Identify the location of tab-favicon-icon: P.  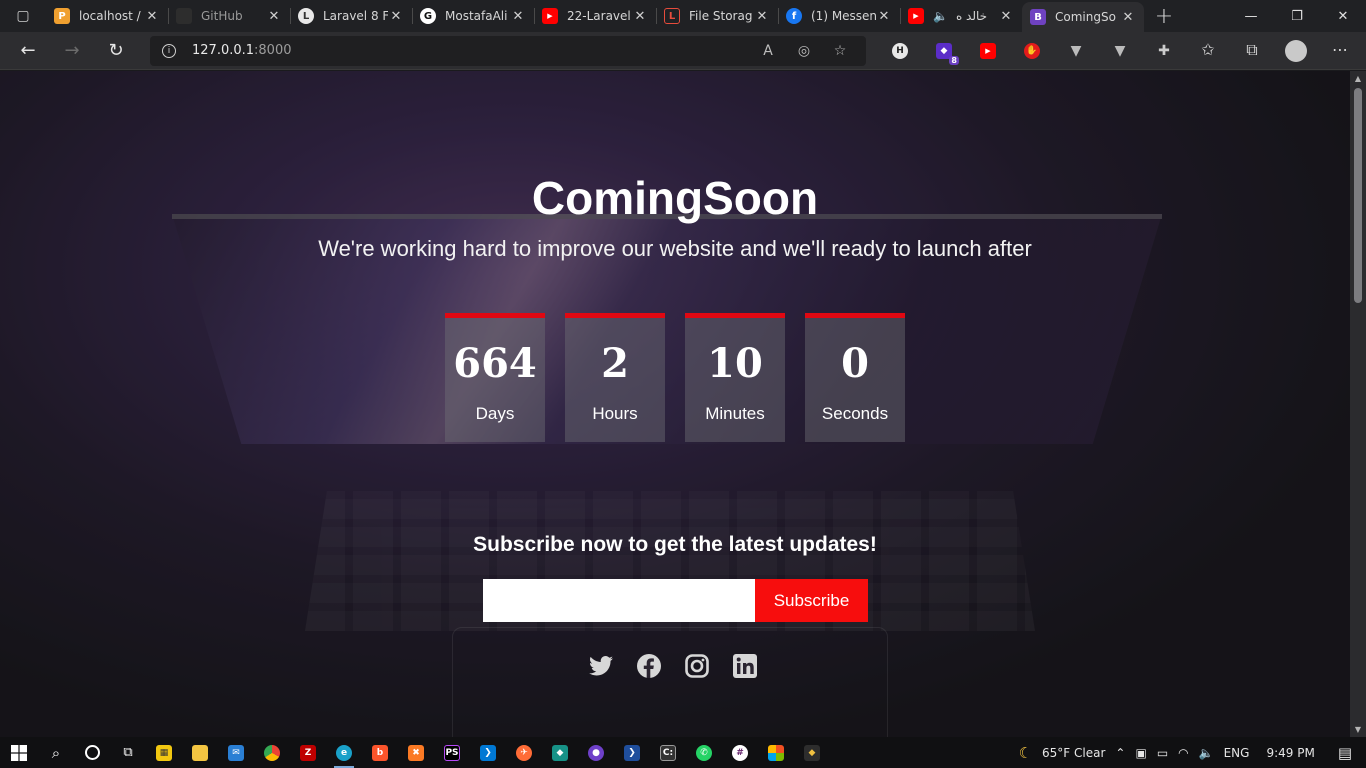
(62, 16).